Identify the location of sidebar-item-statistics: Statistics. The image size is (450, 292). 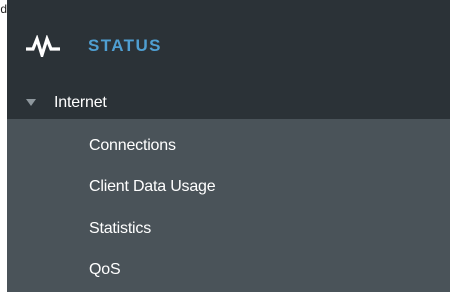
(228, 229).